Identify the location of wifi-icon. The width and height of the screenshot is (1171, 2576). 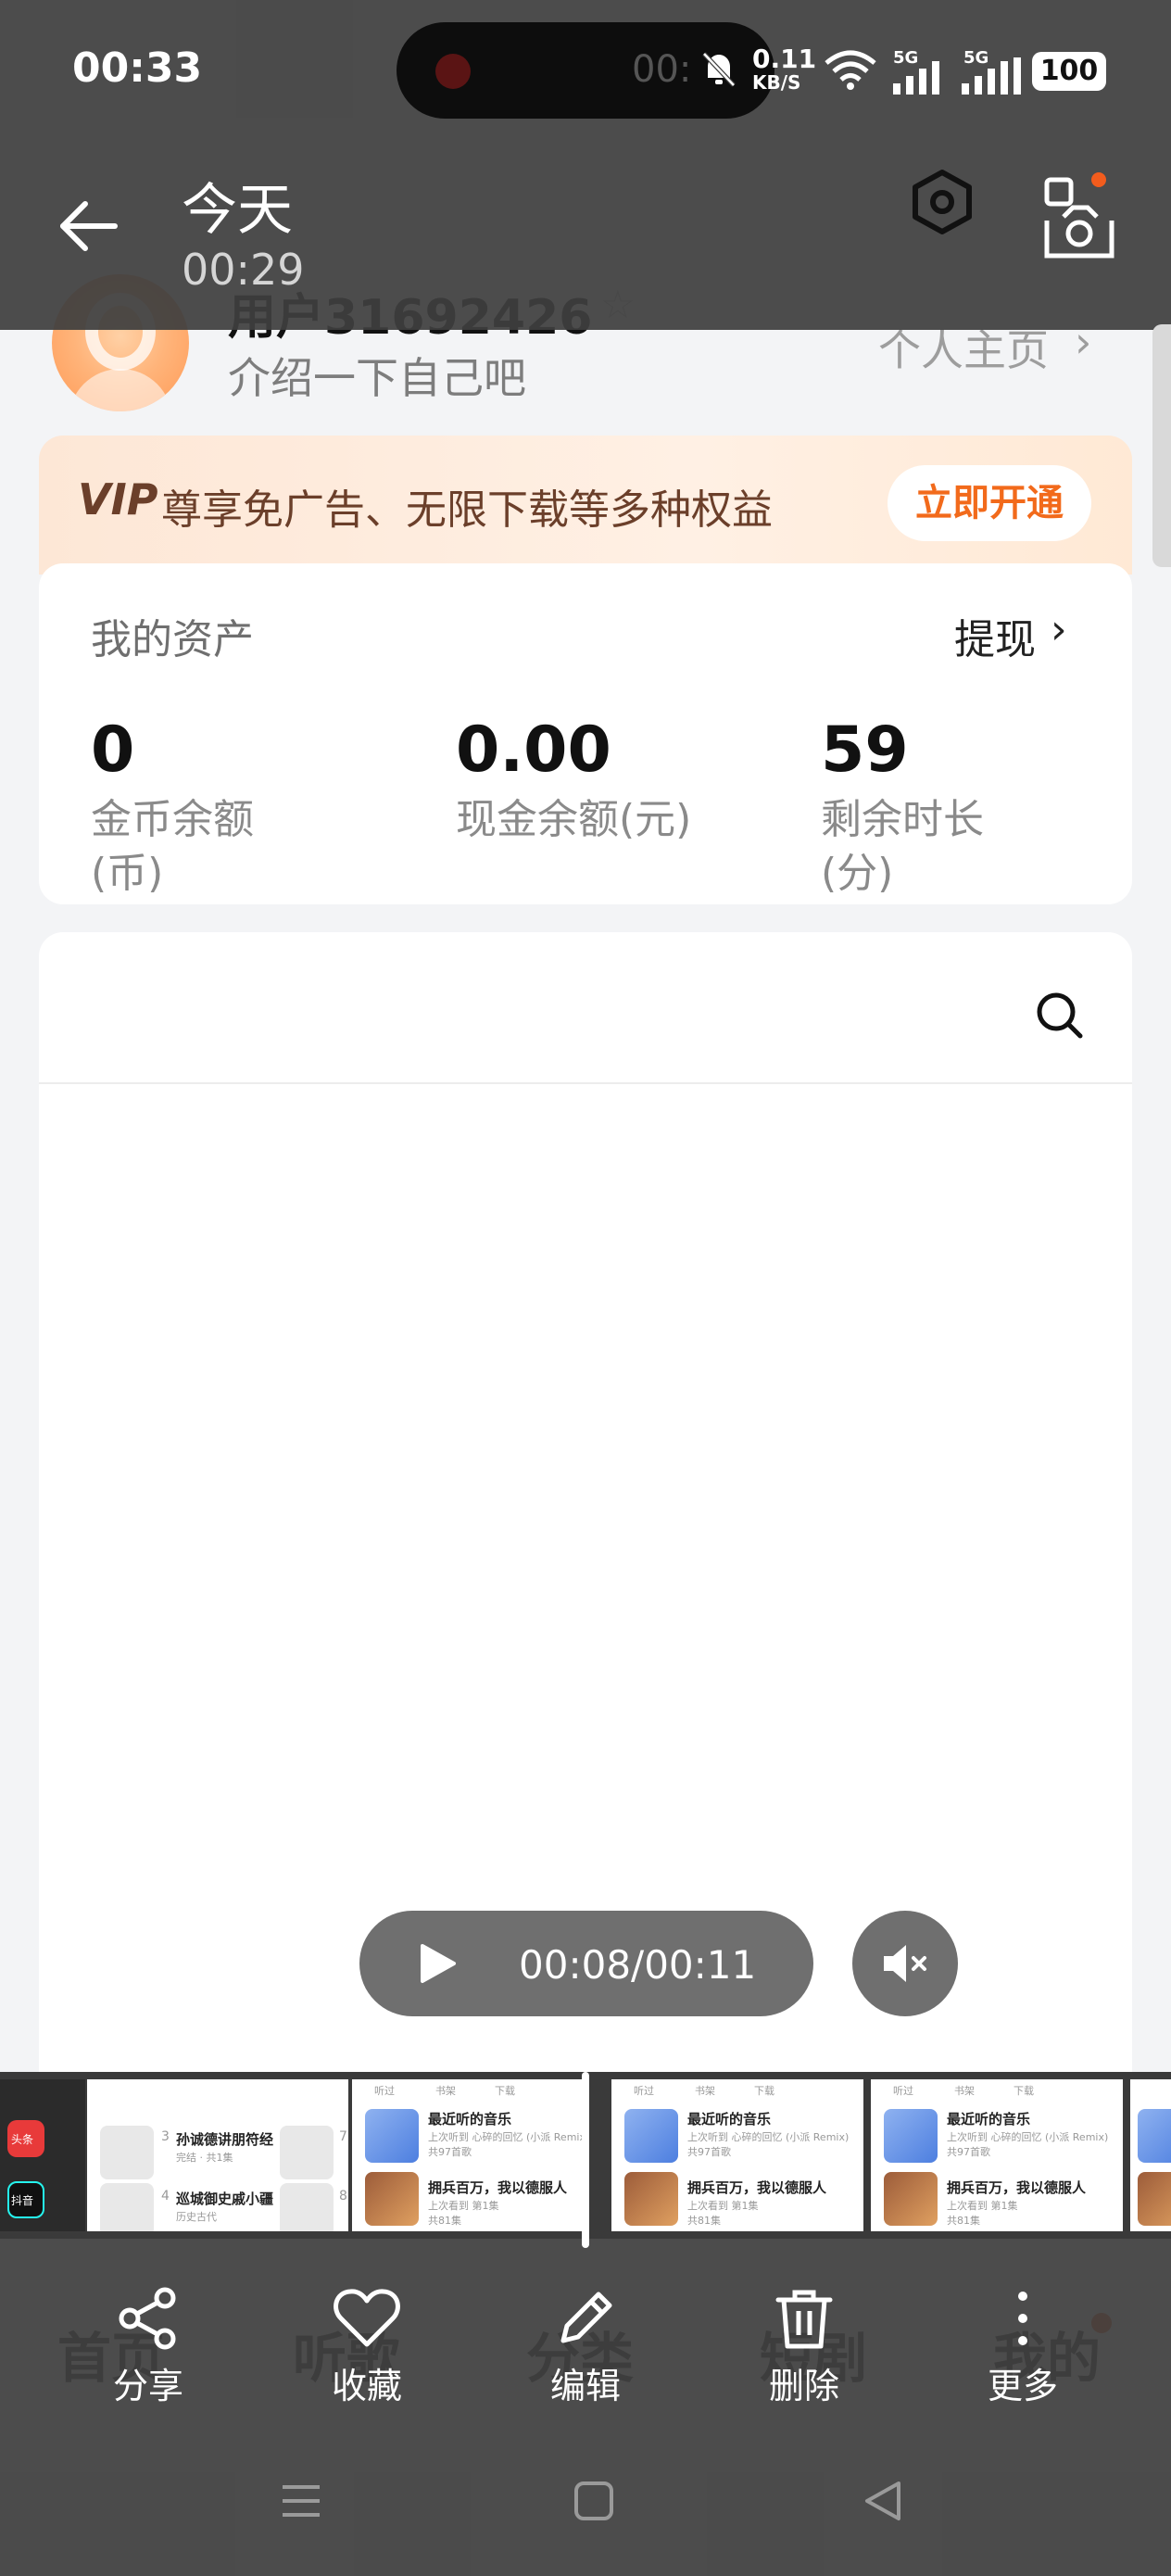
(851, 72).